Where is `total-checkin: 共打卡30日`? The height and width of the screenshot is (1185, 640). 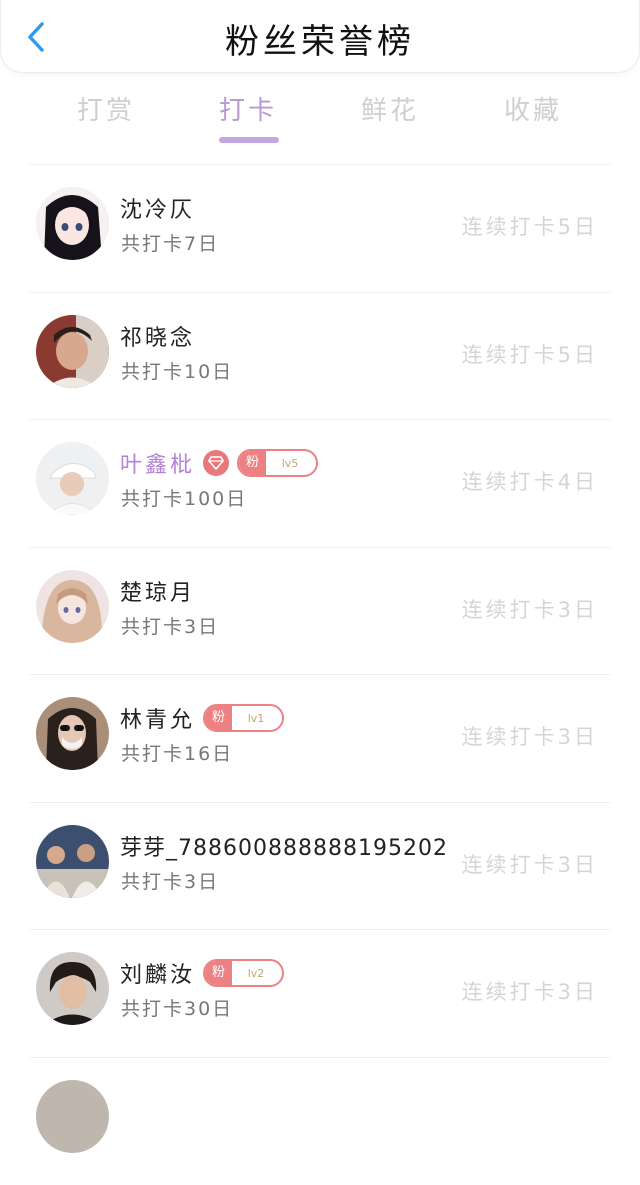 total-checkin: 共打卡30日 is located at coordinates (177, 1007).